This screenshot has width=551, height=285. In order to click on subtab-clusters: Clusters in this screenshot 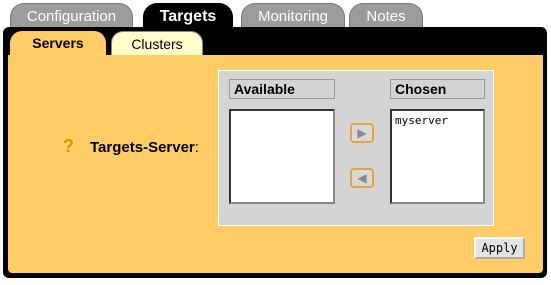, I will do `click(157, 43)`.